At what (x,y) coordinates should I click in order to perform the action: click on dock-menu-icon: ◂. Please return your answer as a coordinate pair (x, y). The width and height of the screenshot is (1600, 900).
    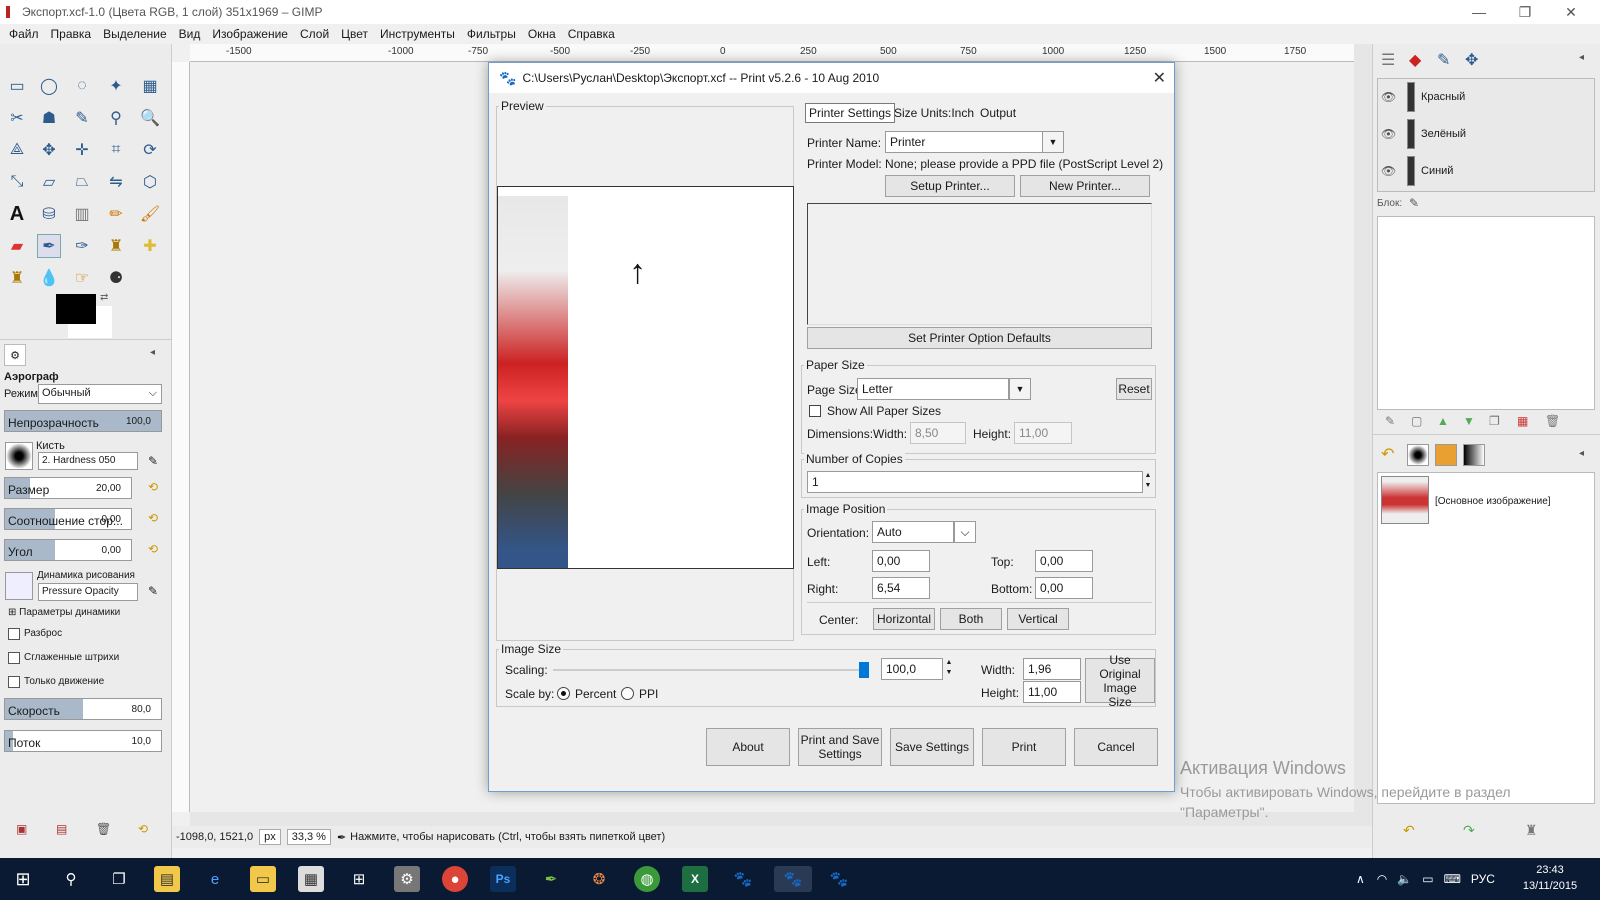
    Looking at the image, I should click on (1581, 57).